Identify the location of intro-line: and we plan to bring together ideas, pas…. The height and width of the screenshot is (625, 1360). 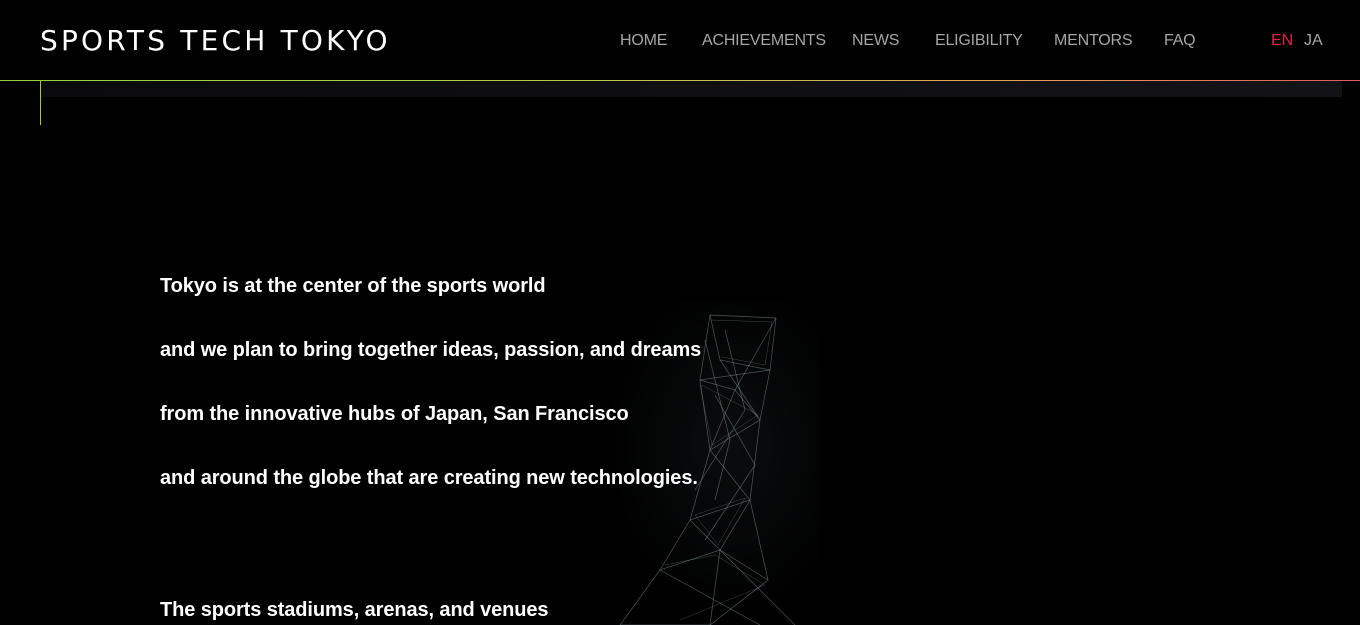
(431, 350).